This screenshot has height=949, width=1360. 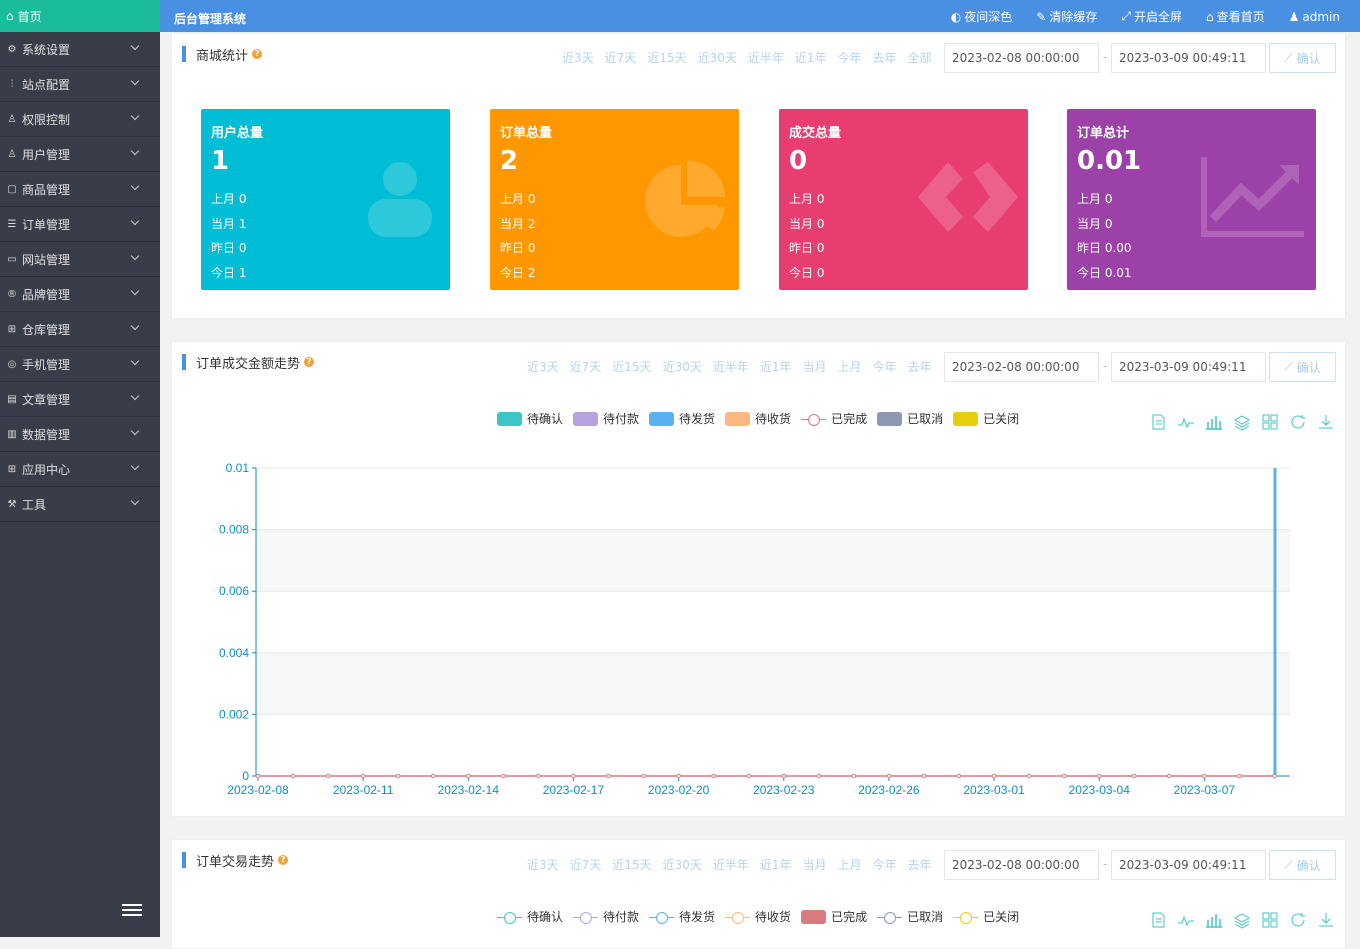 What do you see at coordinates (12, 434) in the screenshot?
I see `database-icon: ▥` at bounding box center [12, 434].